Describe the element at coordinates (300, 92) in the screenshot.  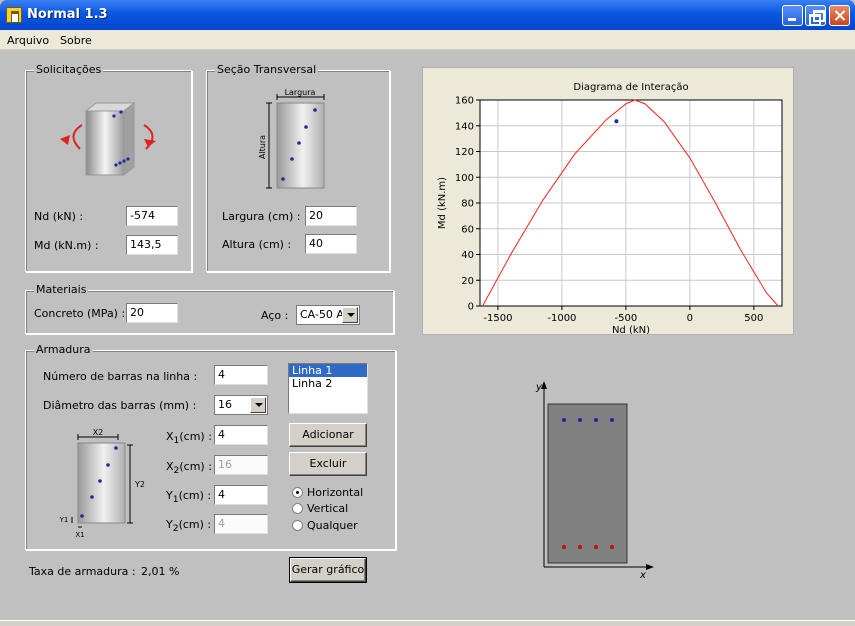
I see `section-width-label: Largura` at that location.